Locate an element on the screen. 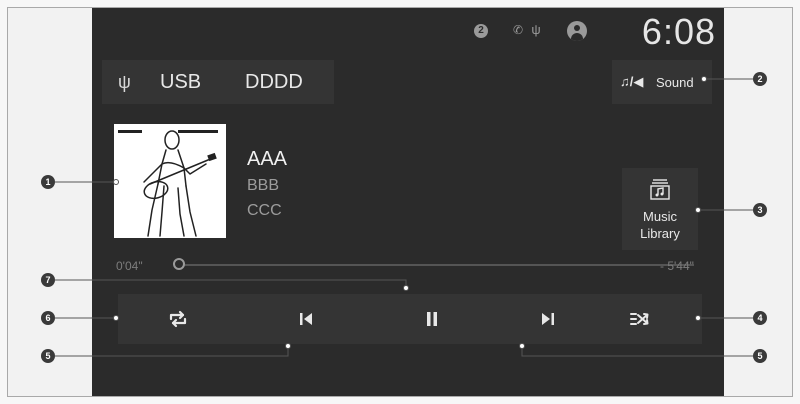  album-art is located at coordinates (170, 181).